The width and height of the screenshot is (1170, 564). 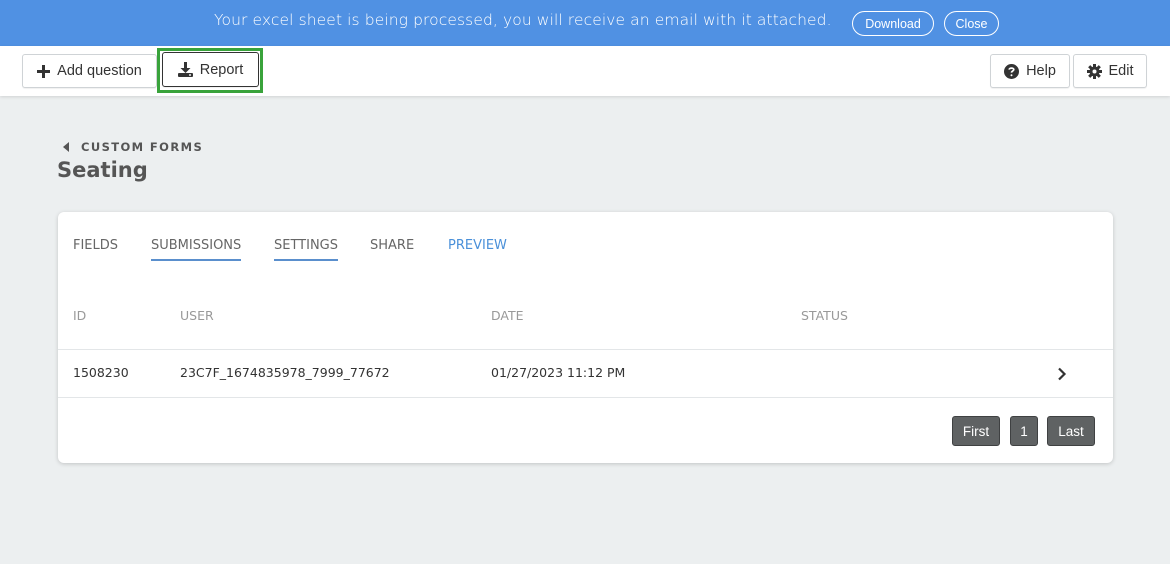 I want to click on breadcrumb: CUSTOM FORMS, so click(x=133, y=146).